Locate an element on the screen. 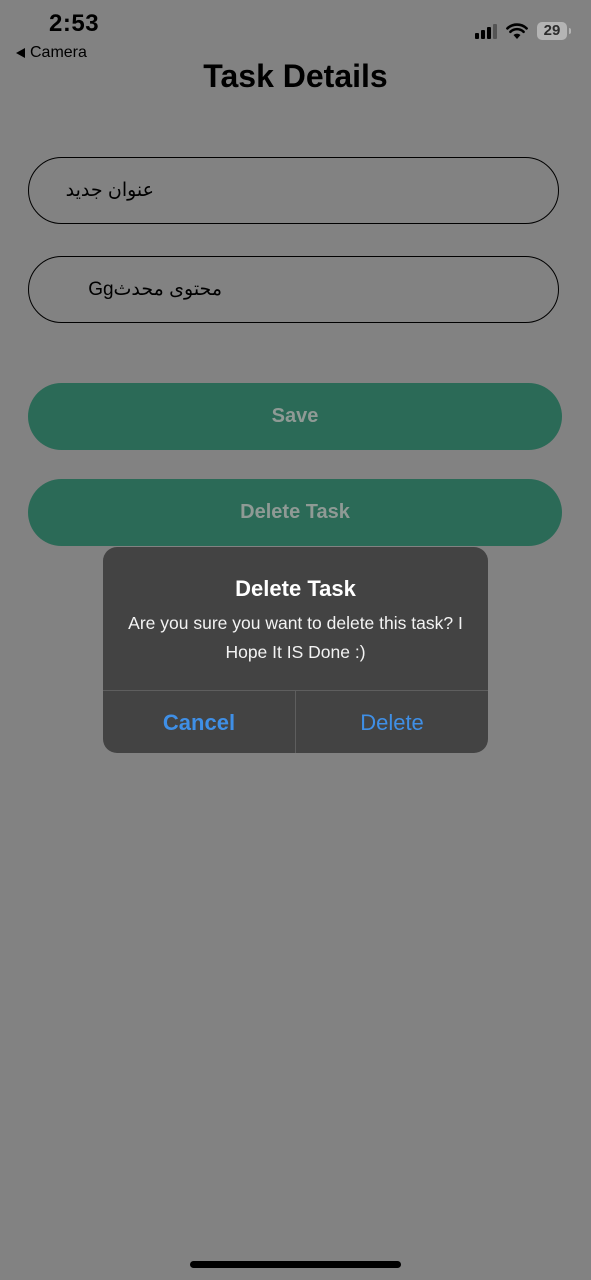  status-icons: 29 is located at coordinates (523, 31).